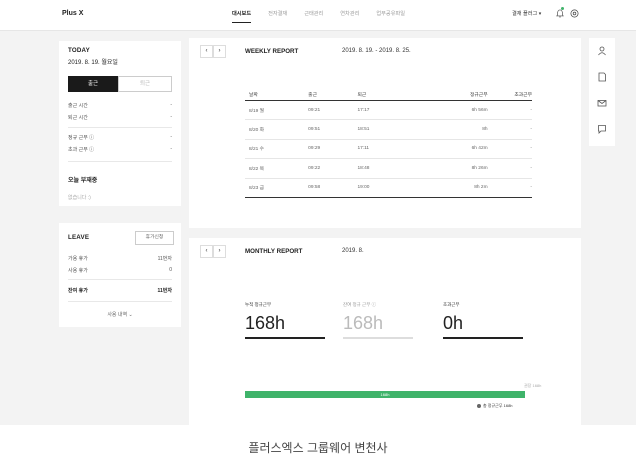 The image size is (636, 476). I want to click on row-label: 가용 휴가, so click(78, 259).